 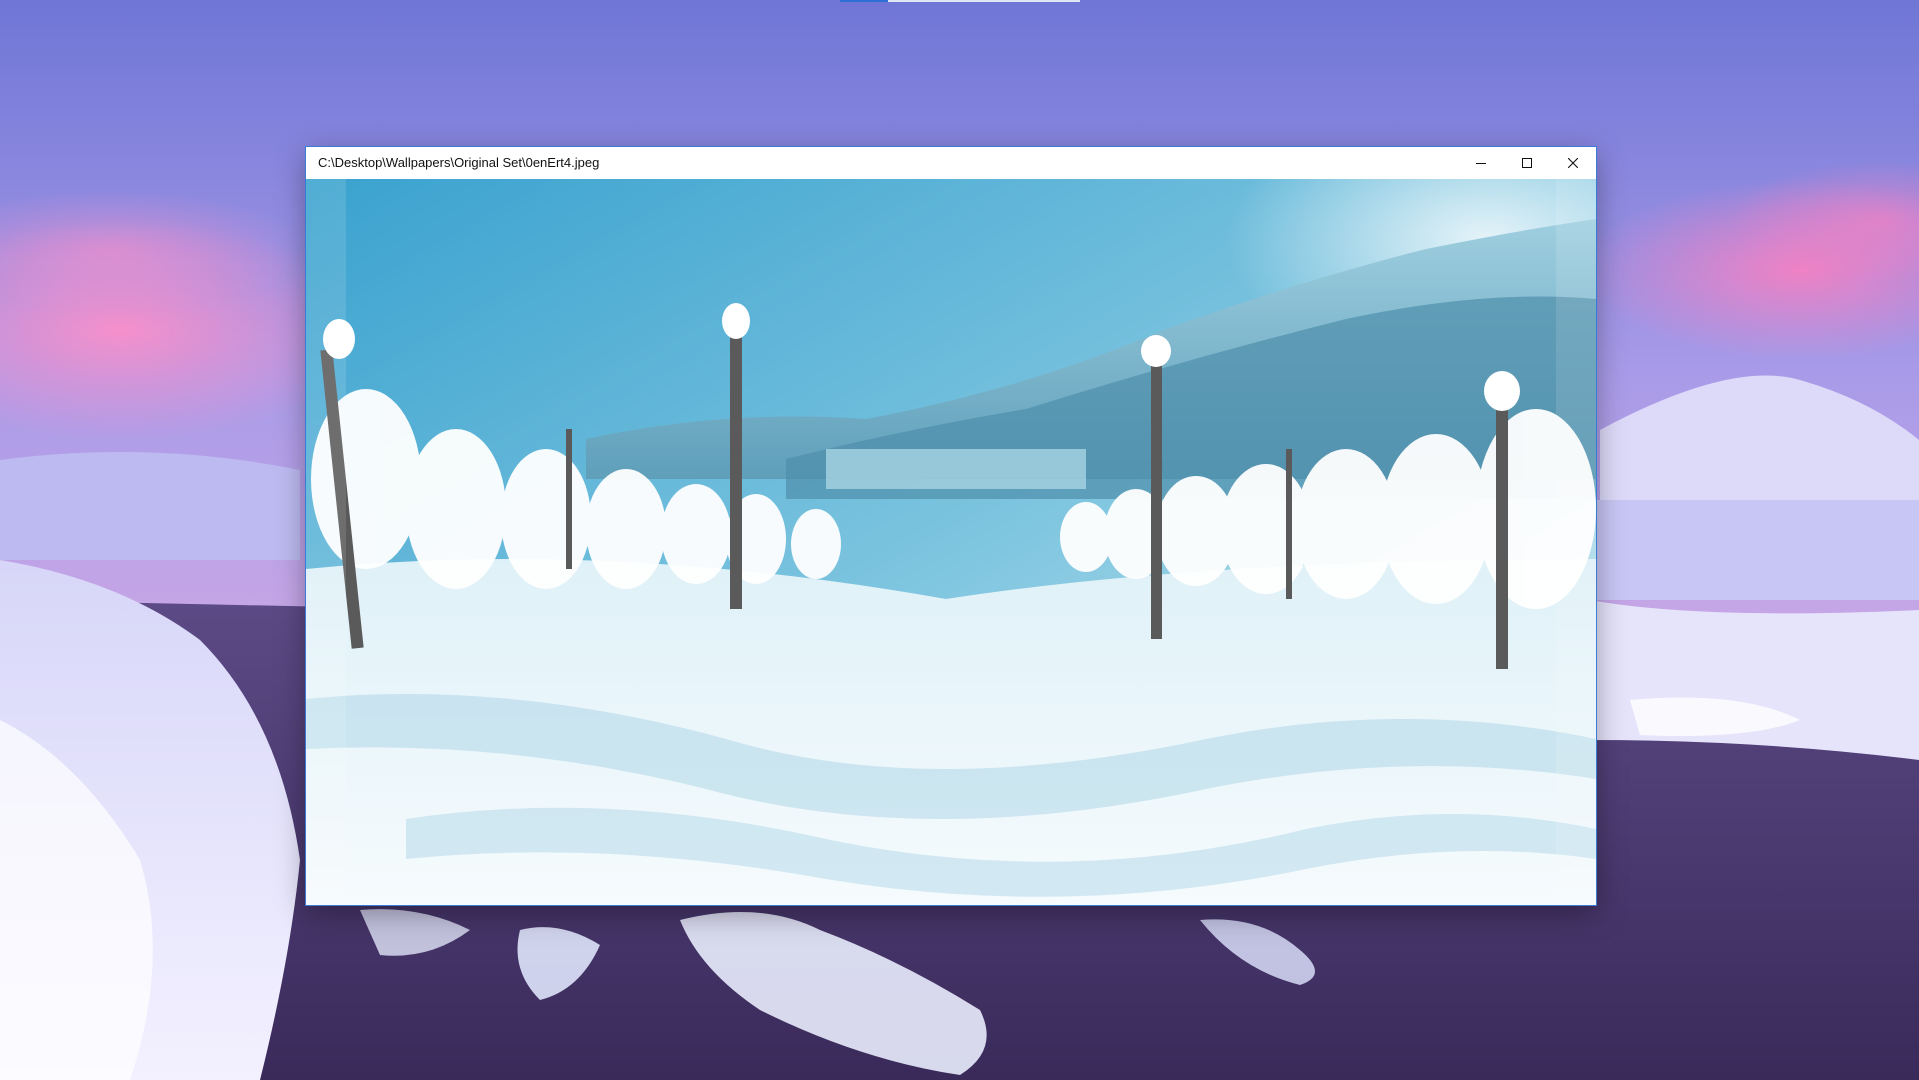 I want to click on minimize-icon, so click(x=1481, y=163).